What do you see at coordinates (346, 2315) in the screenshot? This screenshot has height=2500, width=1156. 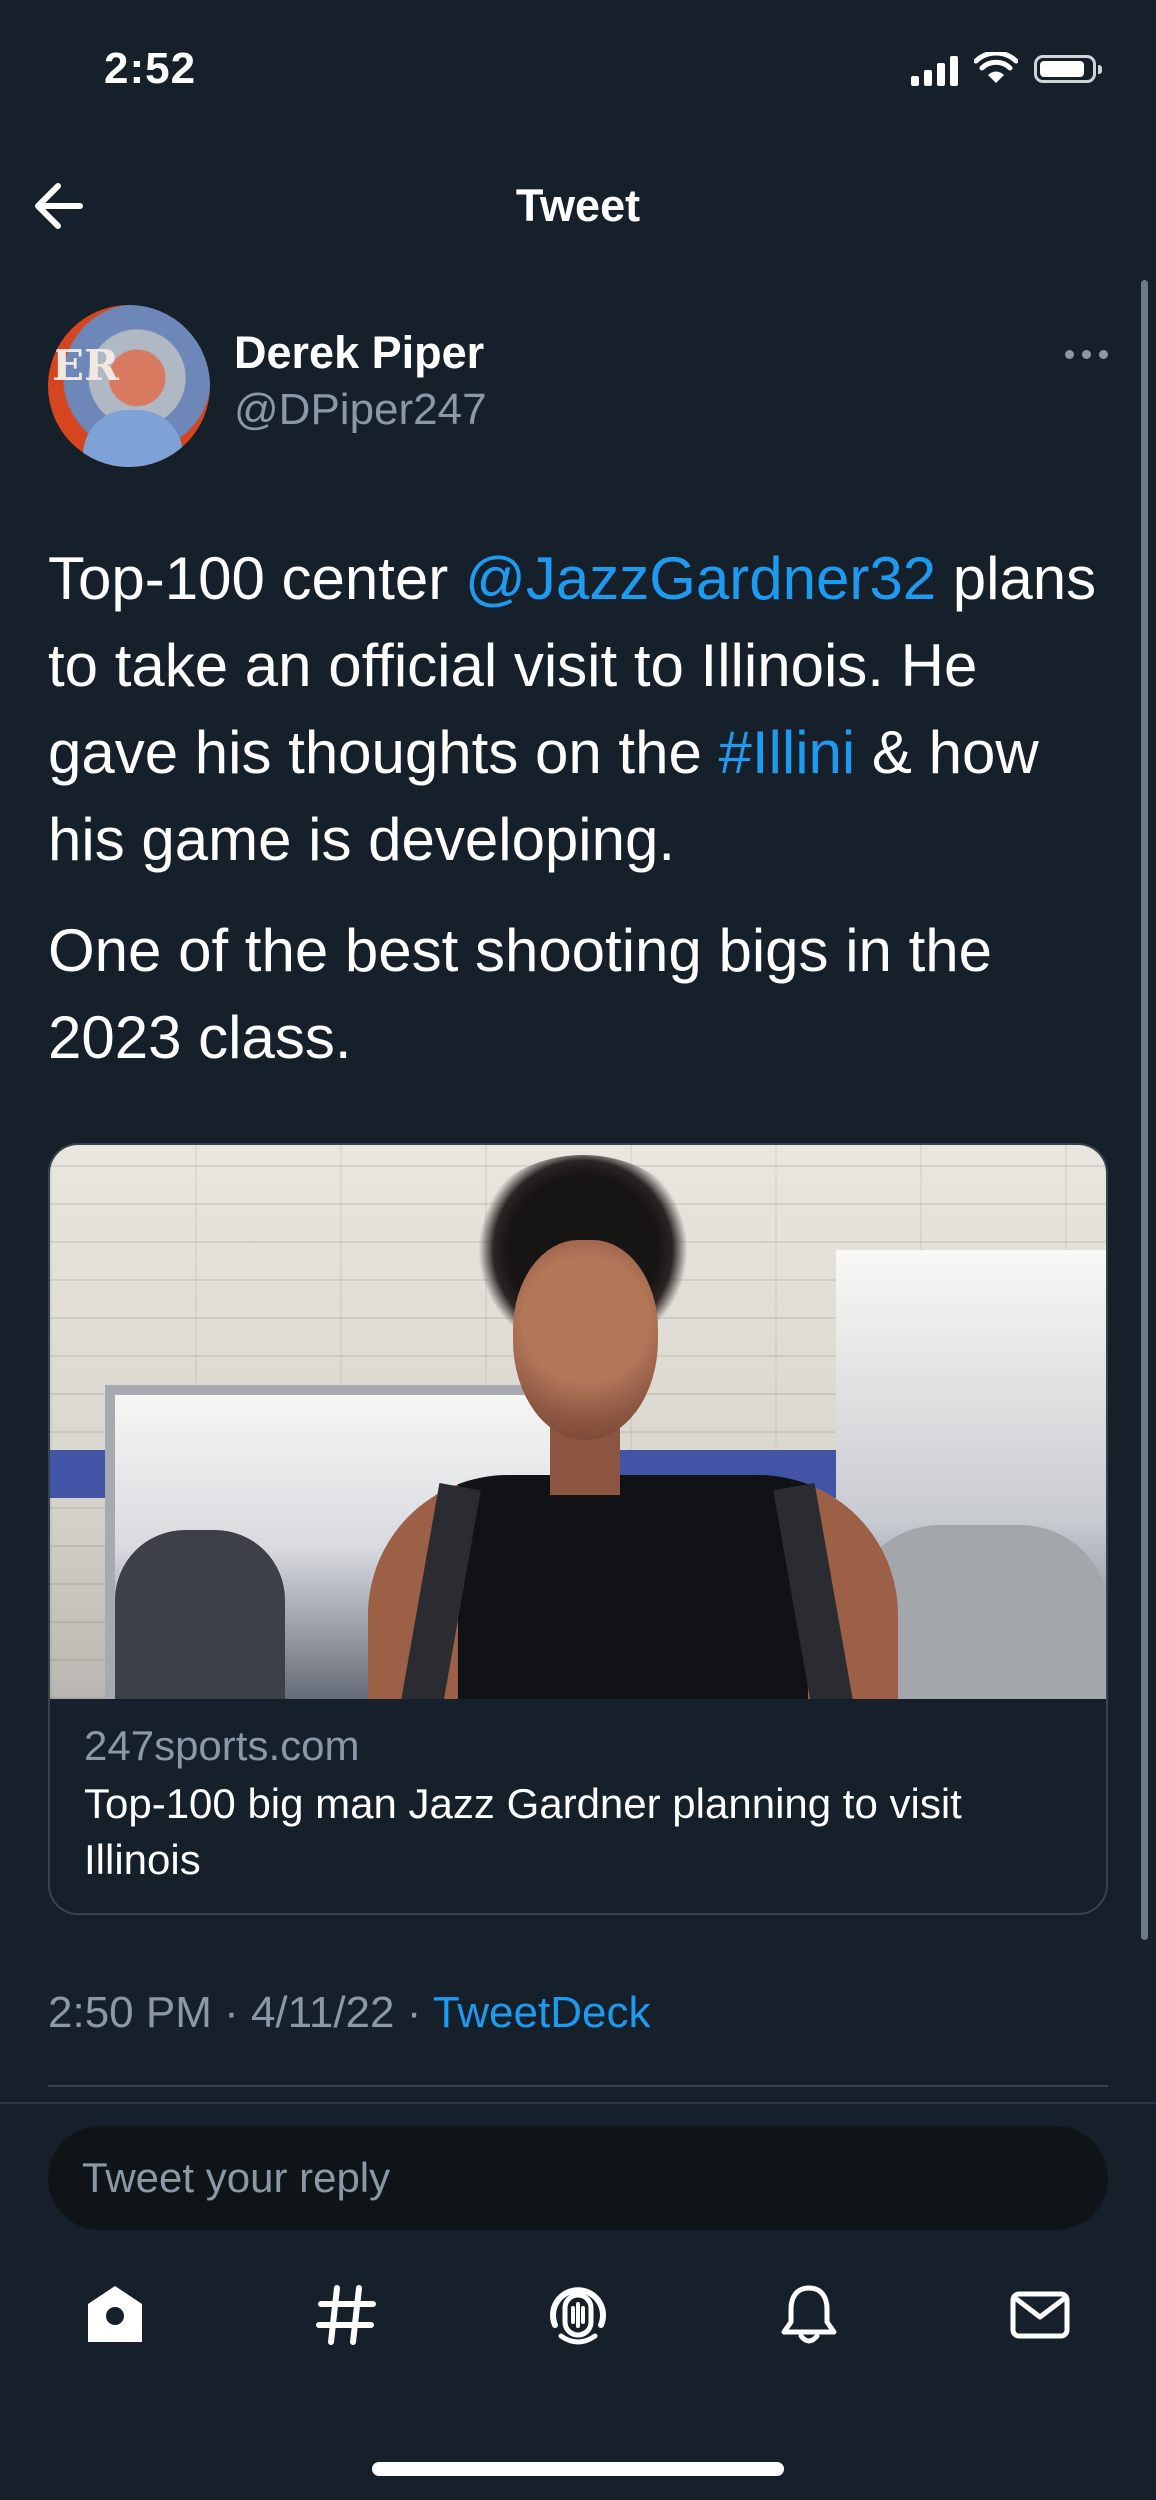 I see `explore-hashtag-icon` at bounding box center [346, 2315].